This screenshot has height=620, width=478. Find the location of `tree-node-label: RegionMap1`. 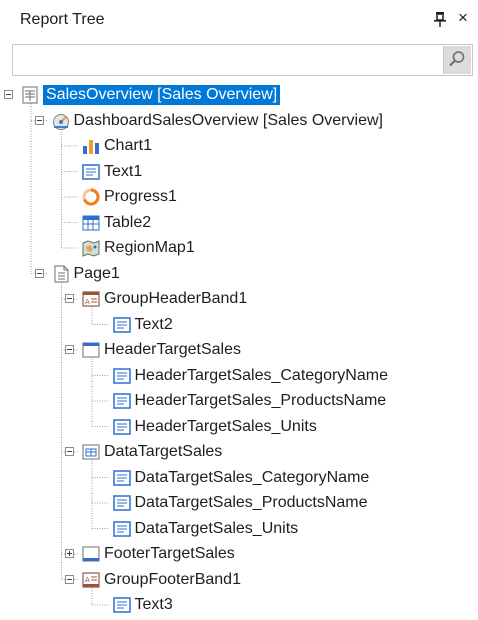

tree-node-label: RegionMap1 is located at coordinates (149, 247).